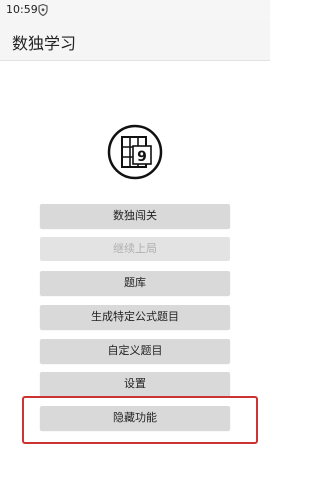 This screenshot has width=320, height=480. What do you see at coordinates (140, 420) in the screenshot?
I see `highlight-box` at bounding box center [140, 420].